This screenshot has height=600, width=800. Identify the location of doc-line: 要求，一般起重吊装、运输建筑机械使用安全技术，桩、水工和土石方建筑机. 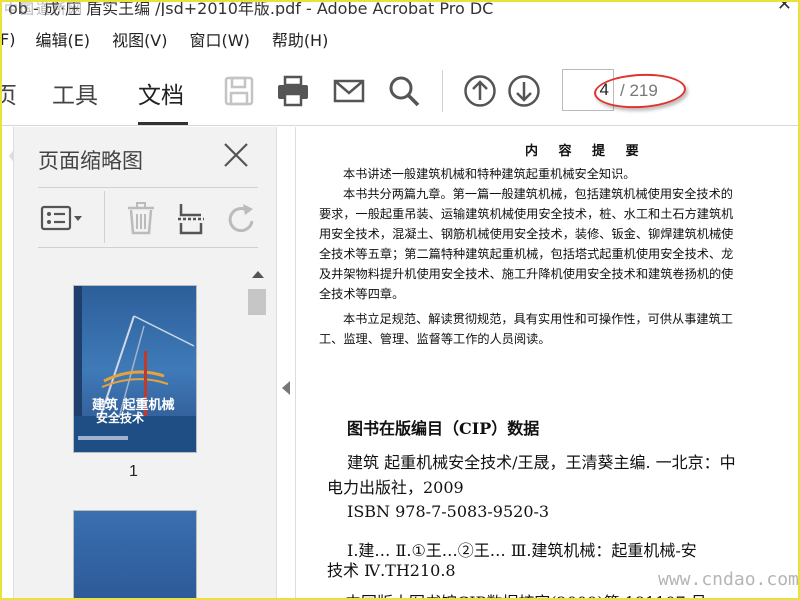
(526, 214).